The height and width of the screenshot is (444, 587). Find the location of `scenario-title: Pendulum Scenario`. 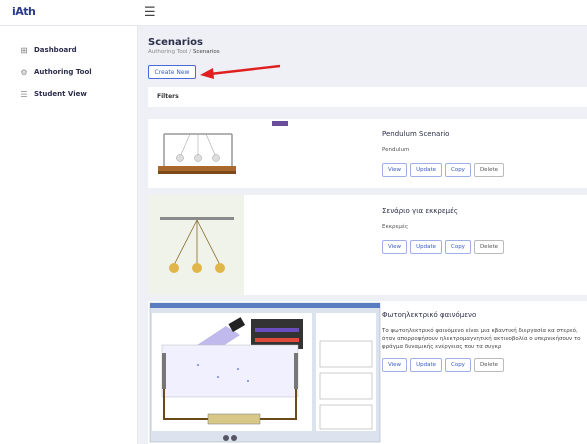

scenario-title: Pendulum Scenario is located at coordinates (416, 134).